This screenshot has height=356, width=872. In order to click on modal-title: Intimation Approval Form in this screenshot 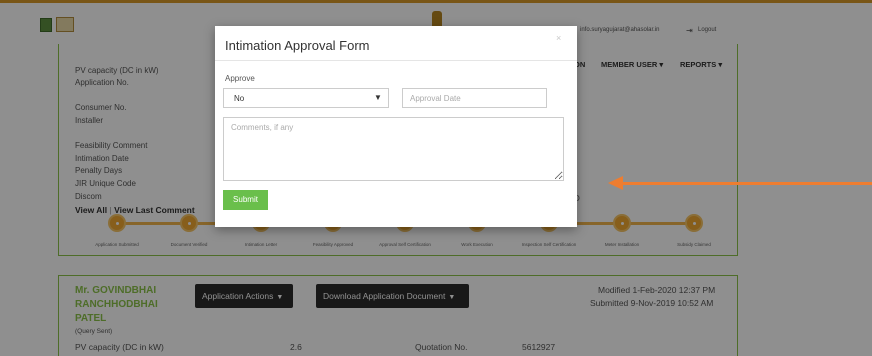, I will do `click(297, 45)`.